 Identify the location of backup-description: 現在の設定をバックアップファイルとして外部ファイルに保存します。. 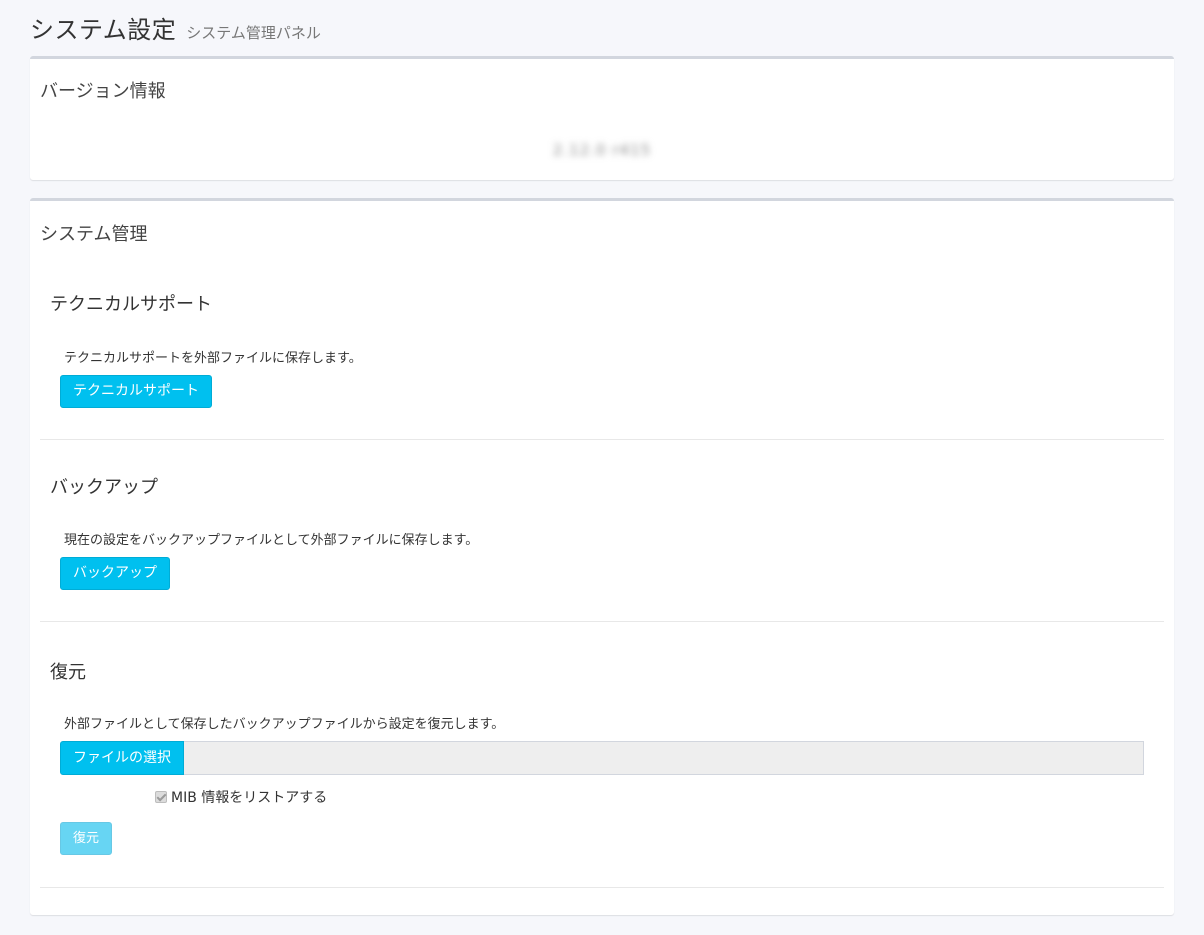
(271, 540).